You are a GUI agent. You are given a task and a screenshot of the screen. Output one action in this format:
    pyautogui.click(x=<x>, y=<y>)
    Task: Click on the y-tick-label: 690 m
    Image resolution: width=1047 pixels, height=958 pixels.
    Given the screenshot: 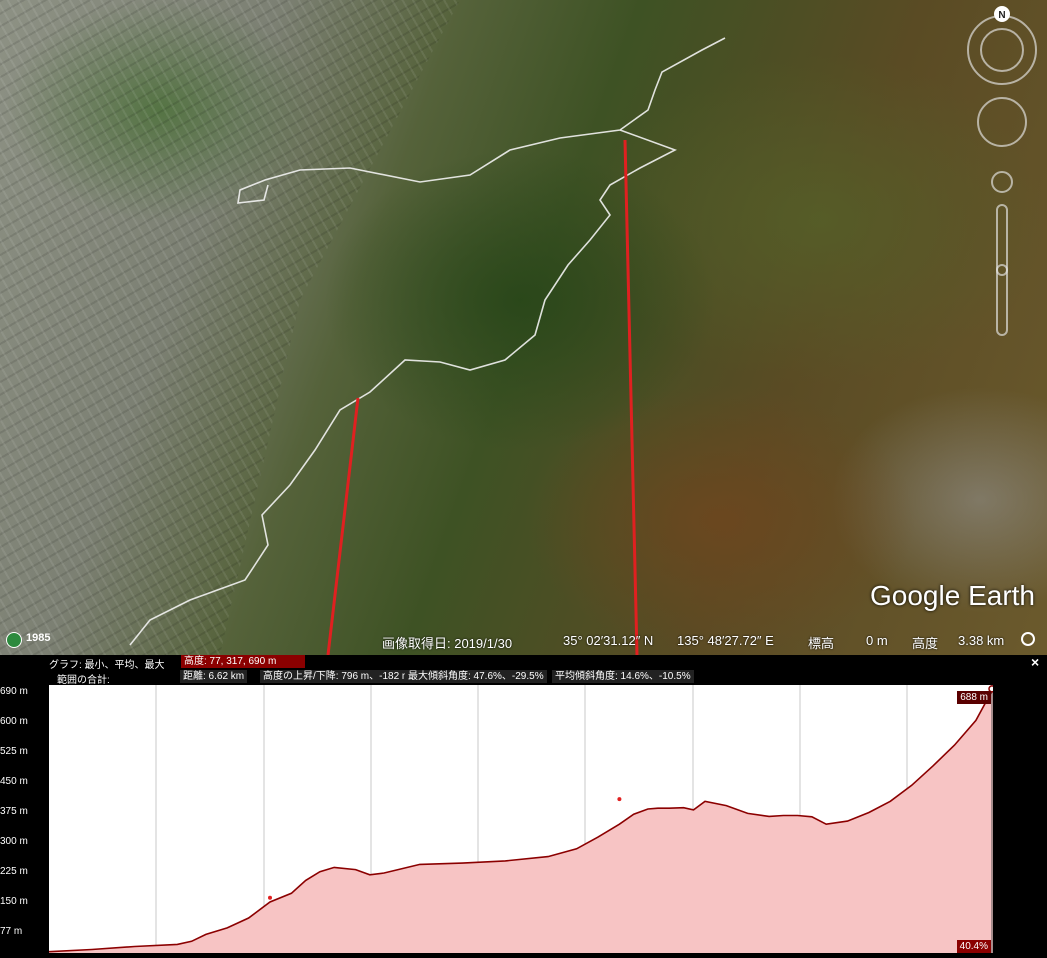 What is the action you would take?
    pyautogui.click(x=14, y=691)
    